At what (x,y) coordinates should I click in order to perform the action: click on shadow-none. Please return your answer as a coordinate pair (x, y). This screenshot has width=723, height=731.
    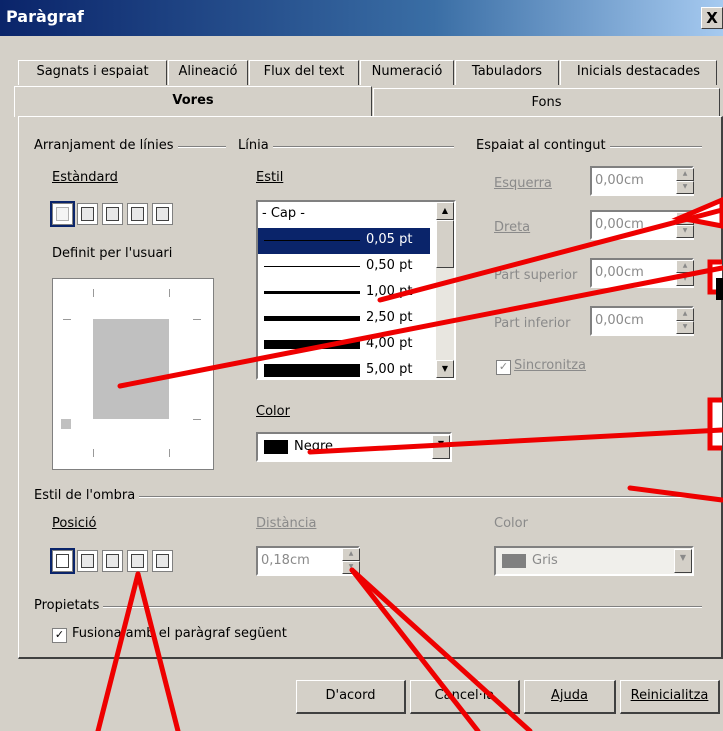
    Looking at the image, I should click on (62, 561).